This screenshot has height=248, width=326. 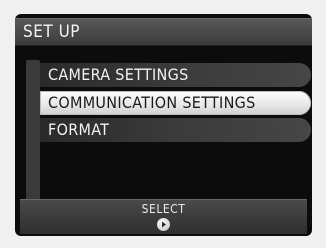 What do you see at coordinates (163, 32) in the screenshot?
I see `title-bar: SET UP` at bounding box center [163, 32].